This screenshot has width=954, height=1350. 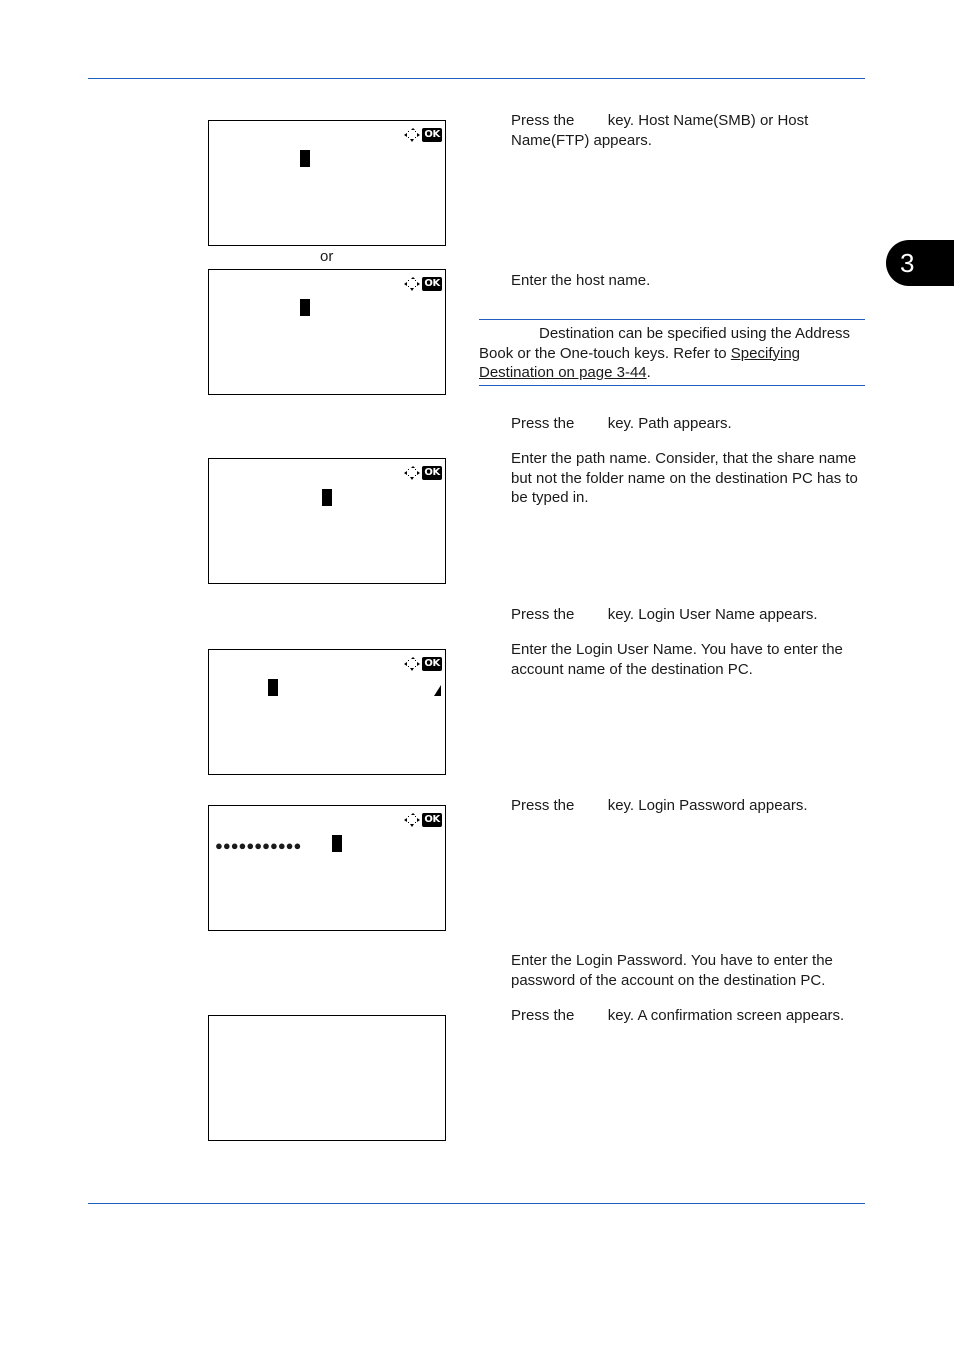 What do you see at coordinates (437, 690) in the screenshot?
I see `triangle-icon` at bounding box center [437, 690].